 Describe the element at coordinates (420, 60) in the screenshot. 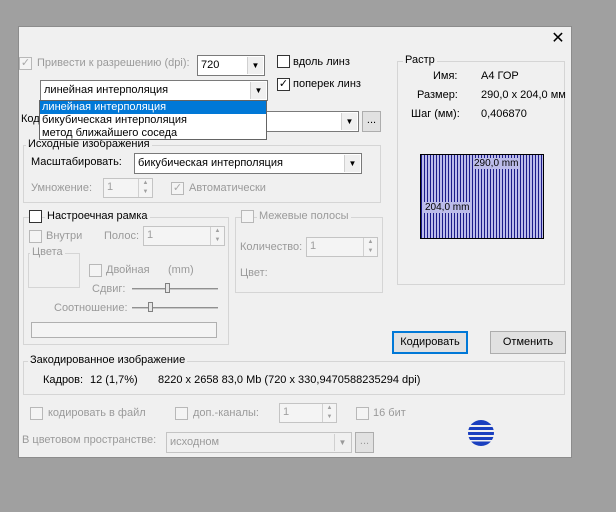

I see `raster-title: Растр` at that location.